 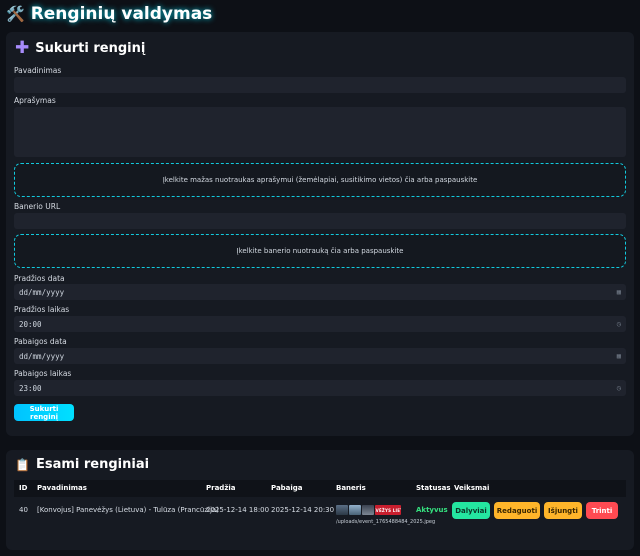 What do you see at coordinates (42, 356) in the screenshot?
I see `end-date-value: dd/mm/yyyy` at bounding box center [42, 356].